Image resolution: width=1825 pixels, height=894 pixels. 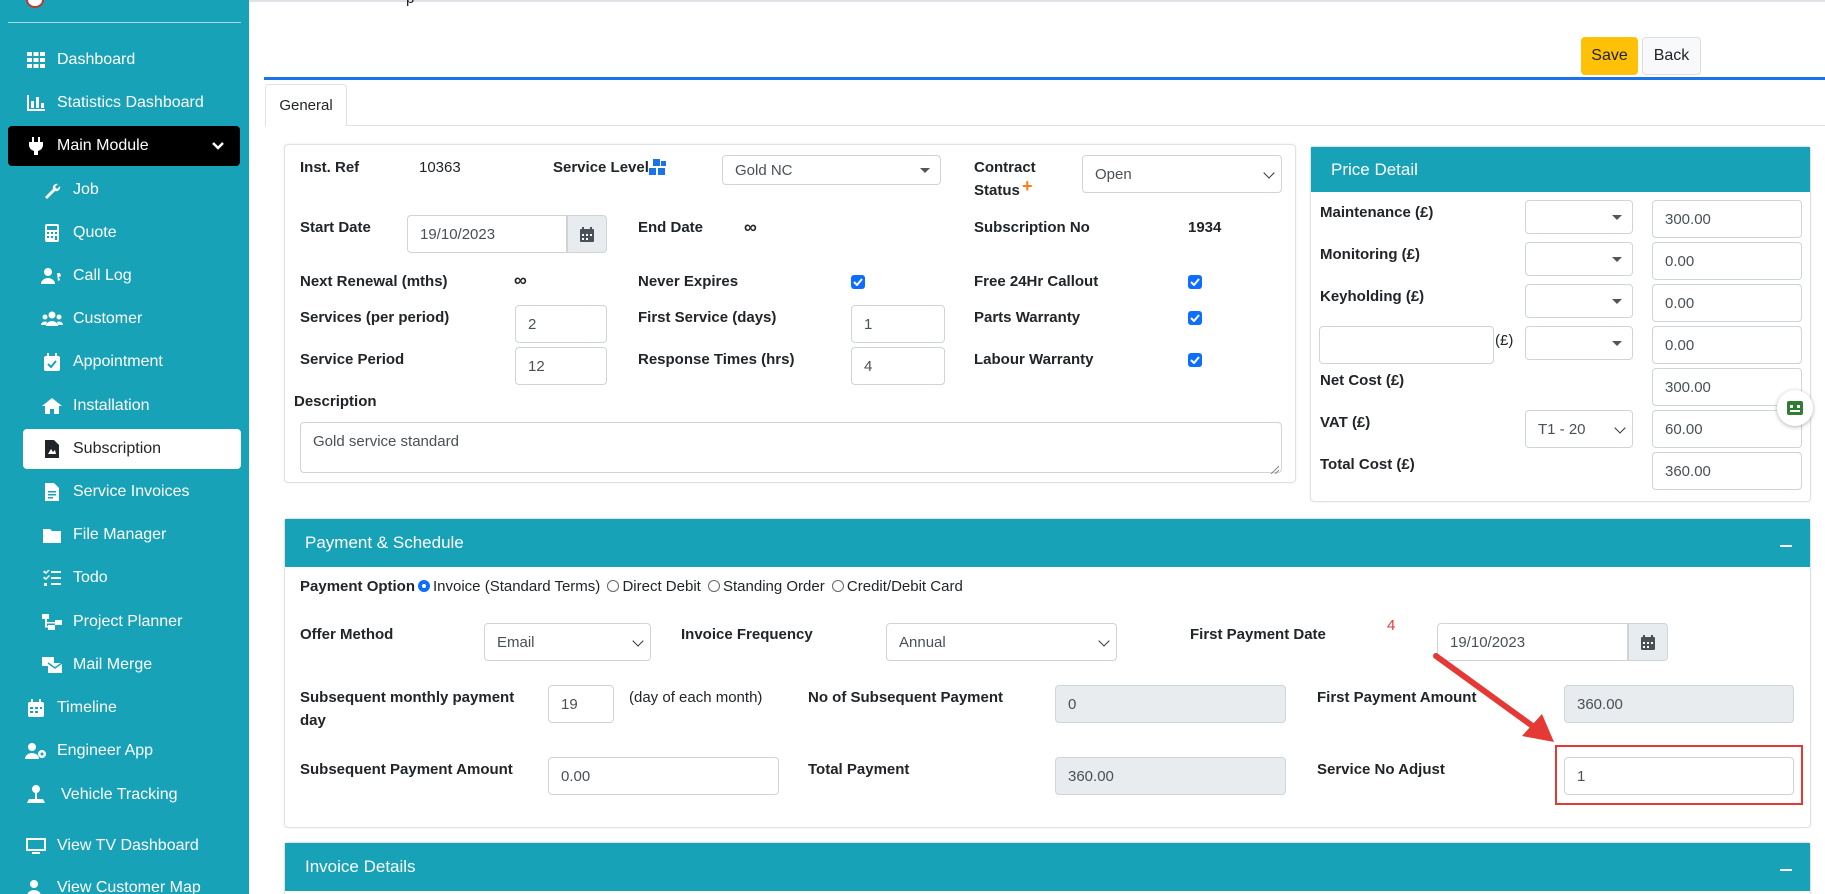 What do you see at coordinates (561, 366) in the screenshot?
I see `service-period-input: 12` at bounding box center [561, 366].